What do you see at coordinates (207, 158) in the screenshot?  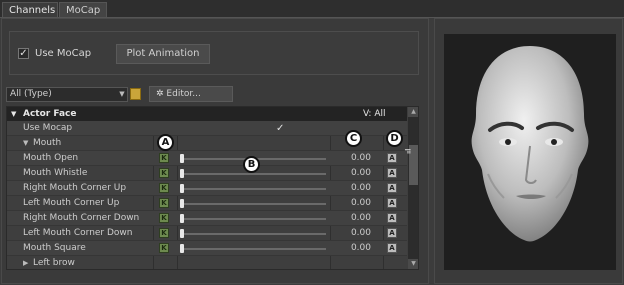 I see `table-row: Mouth Open K 0.00 A` at bounding box center [207, 158].